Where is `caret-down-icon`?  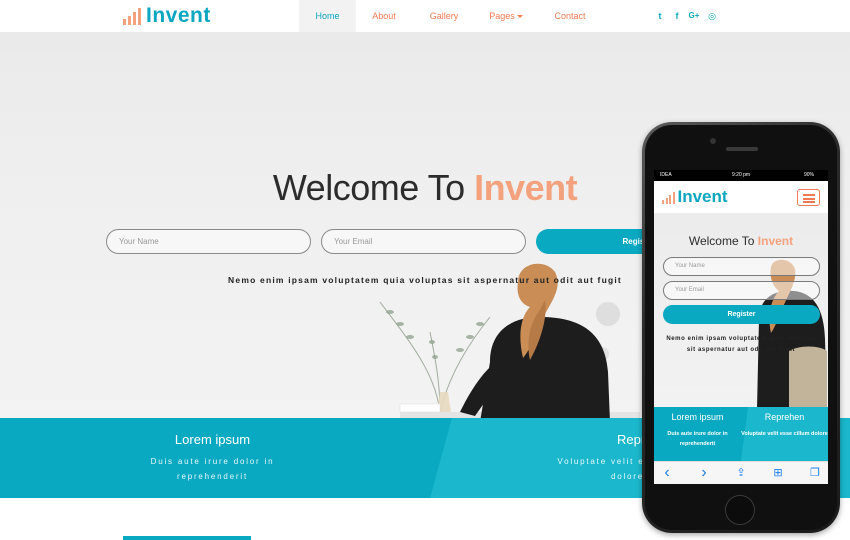 caret-down-icon is located at coordinates (519, 17).